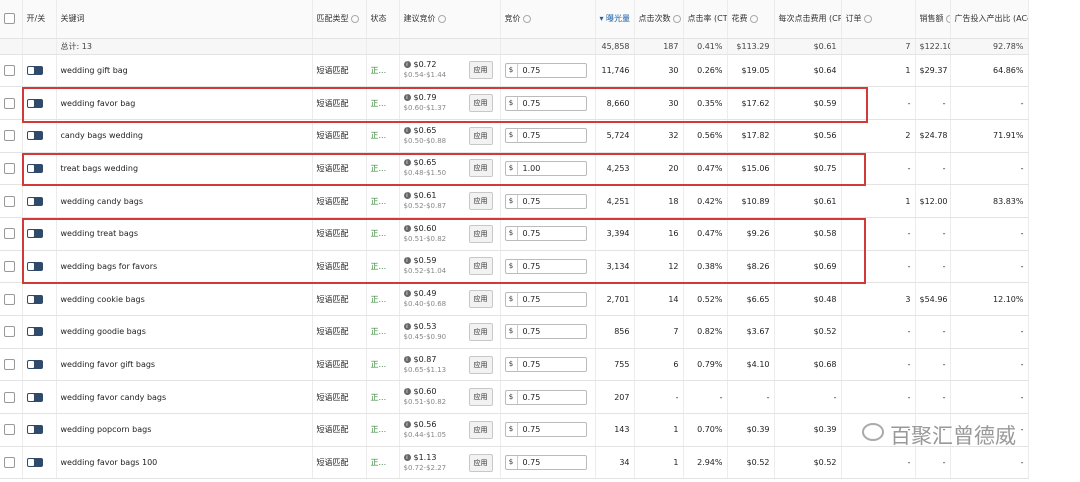 The width and height of the screenshot is (1080, 482). I want to click on bid-input: $1.00, so click(545, 168).